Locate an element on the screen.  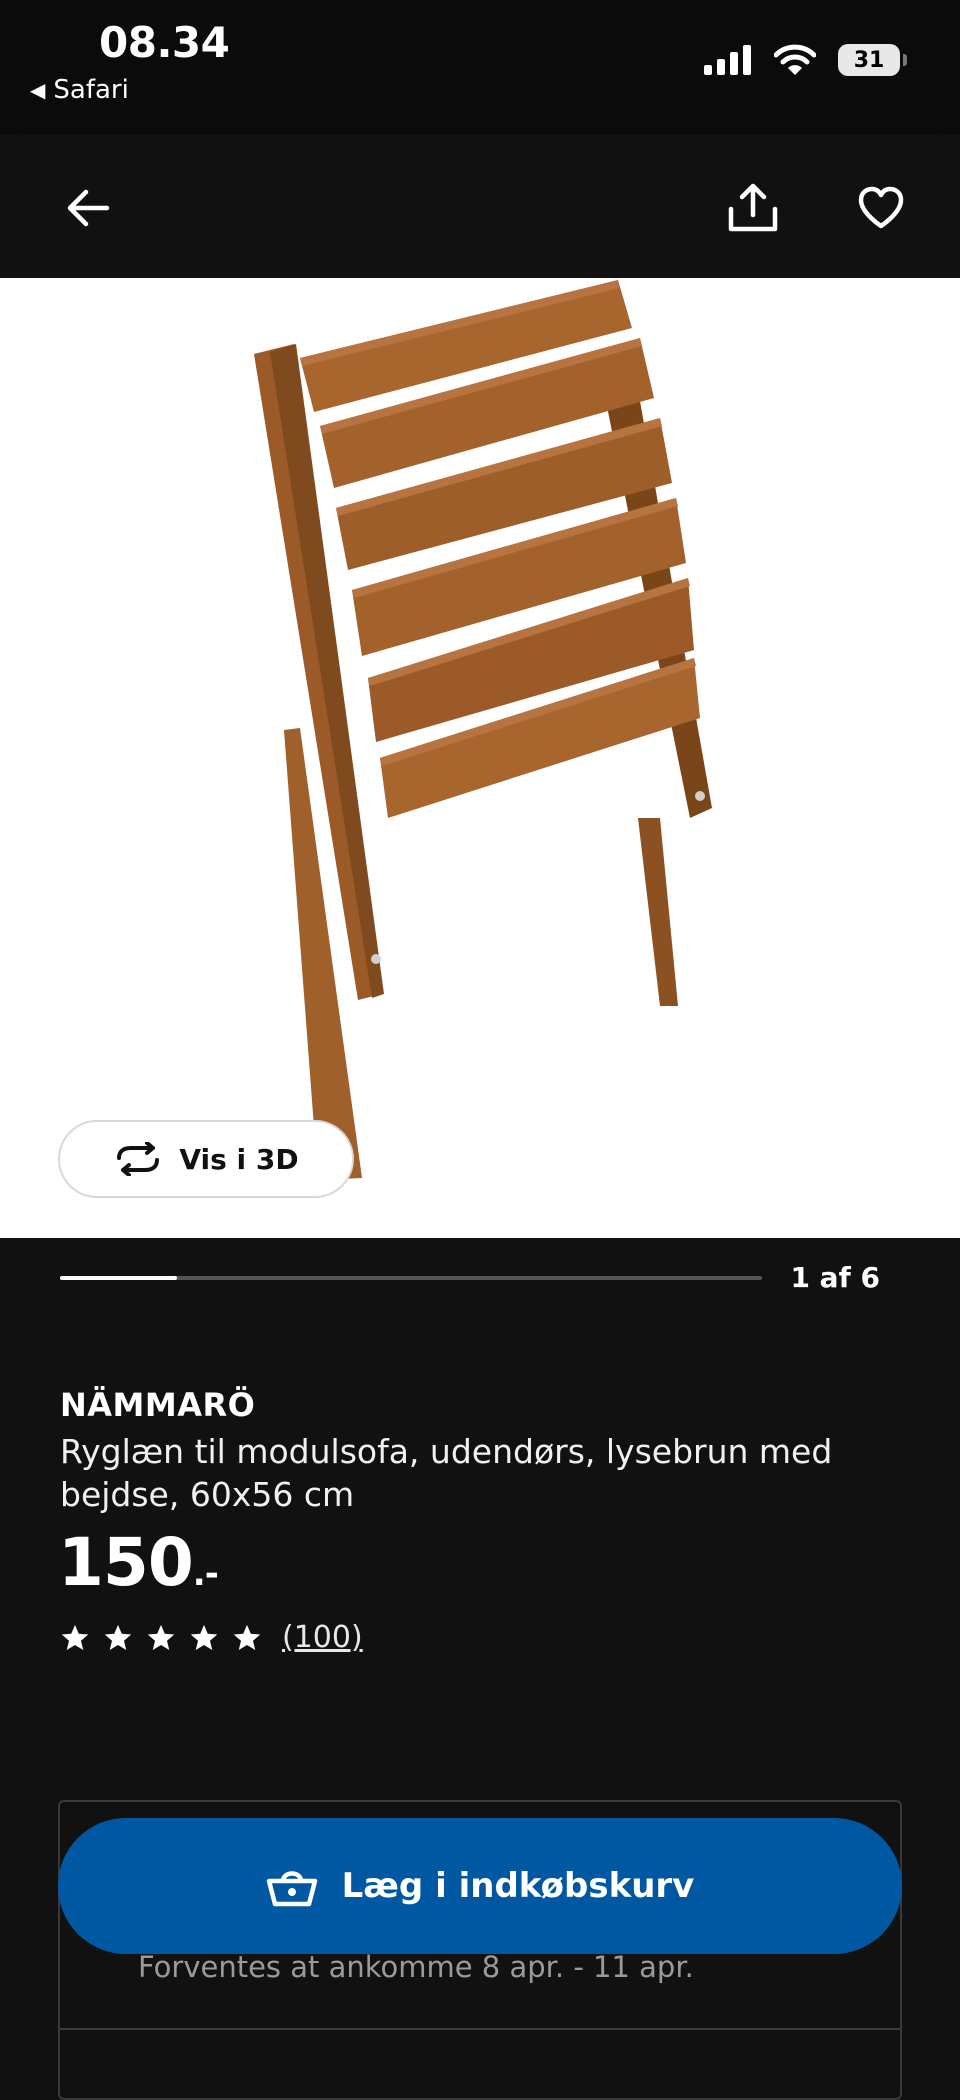
back-app-label: Safari is located at coordinates (91, 90).